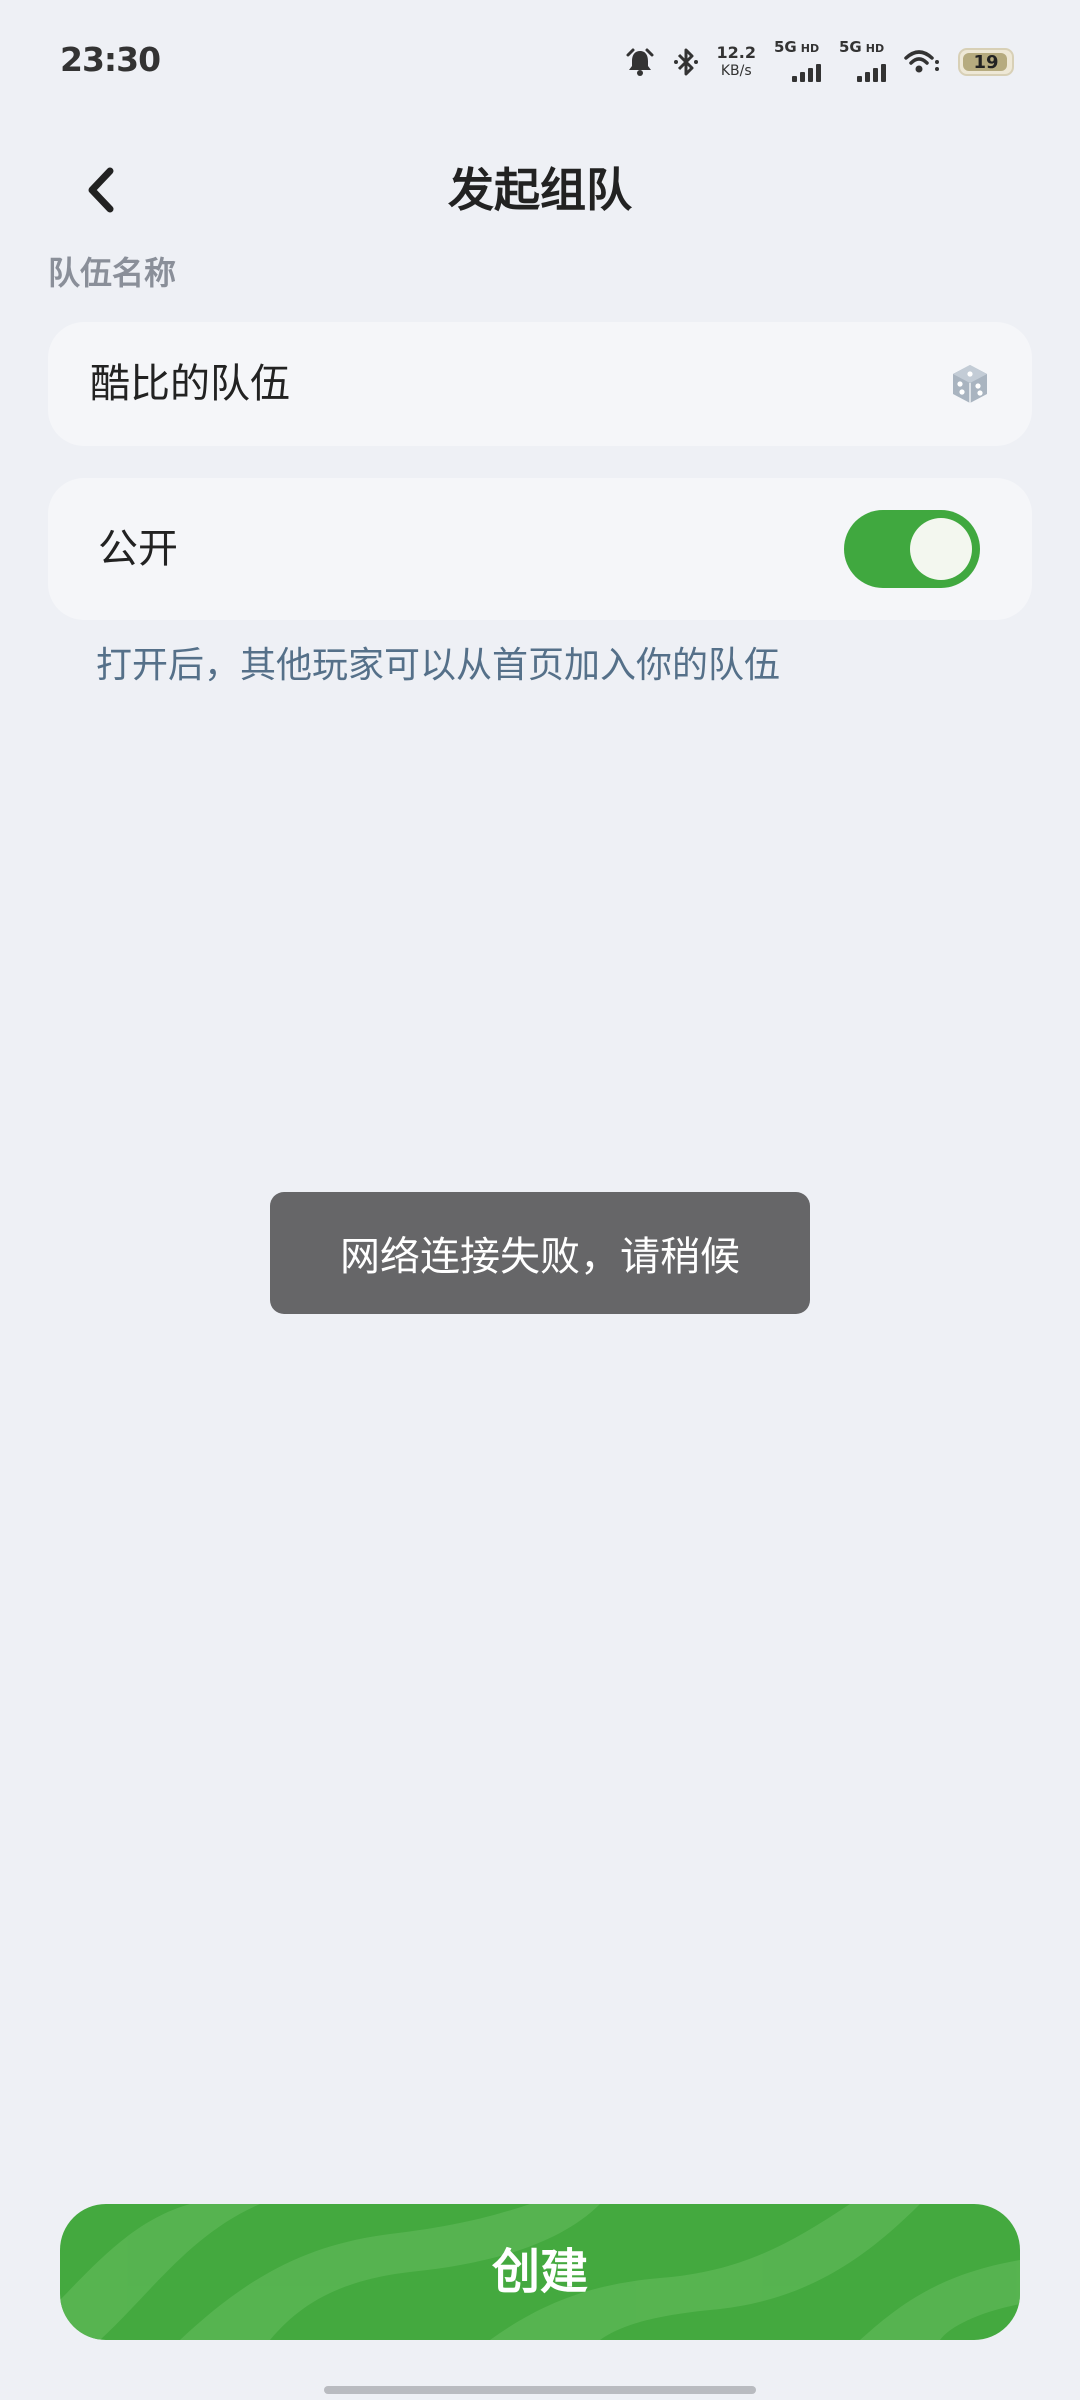 This screenshot has width=1080, height=2400. What do you see at coordinates (941, 549) in the screenshot?
I see `toggle-knob` at bounding box center [941, 549].